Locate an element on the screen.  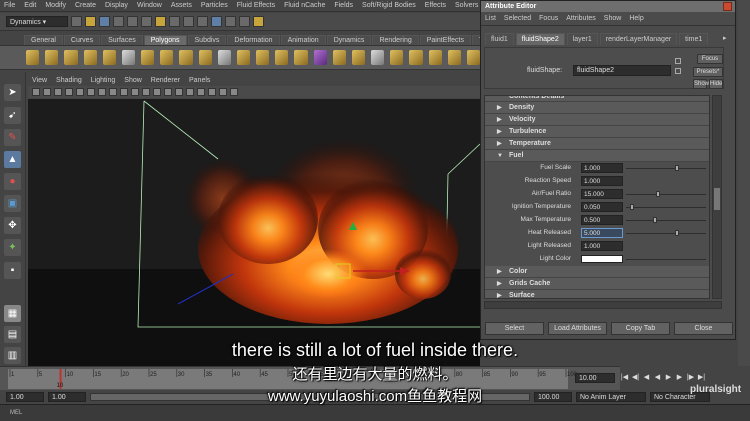
new-scene-icon is located at coordinates (76, 21).